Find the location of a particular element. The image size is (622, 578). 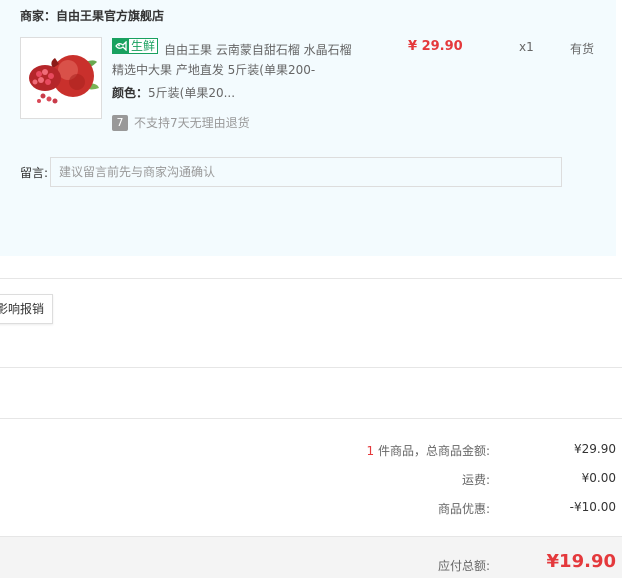

color-label: 颜色： is located at coordinates (130, 93).